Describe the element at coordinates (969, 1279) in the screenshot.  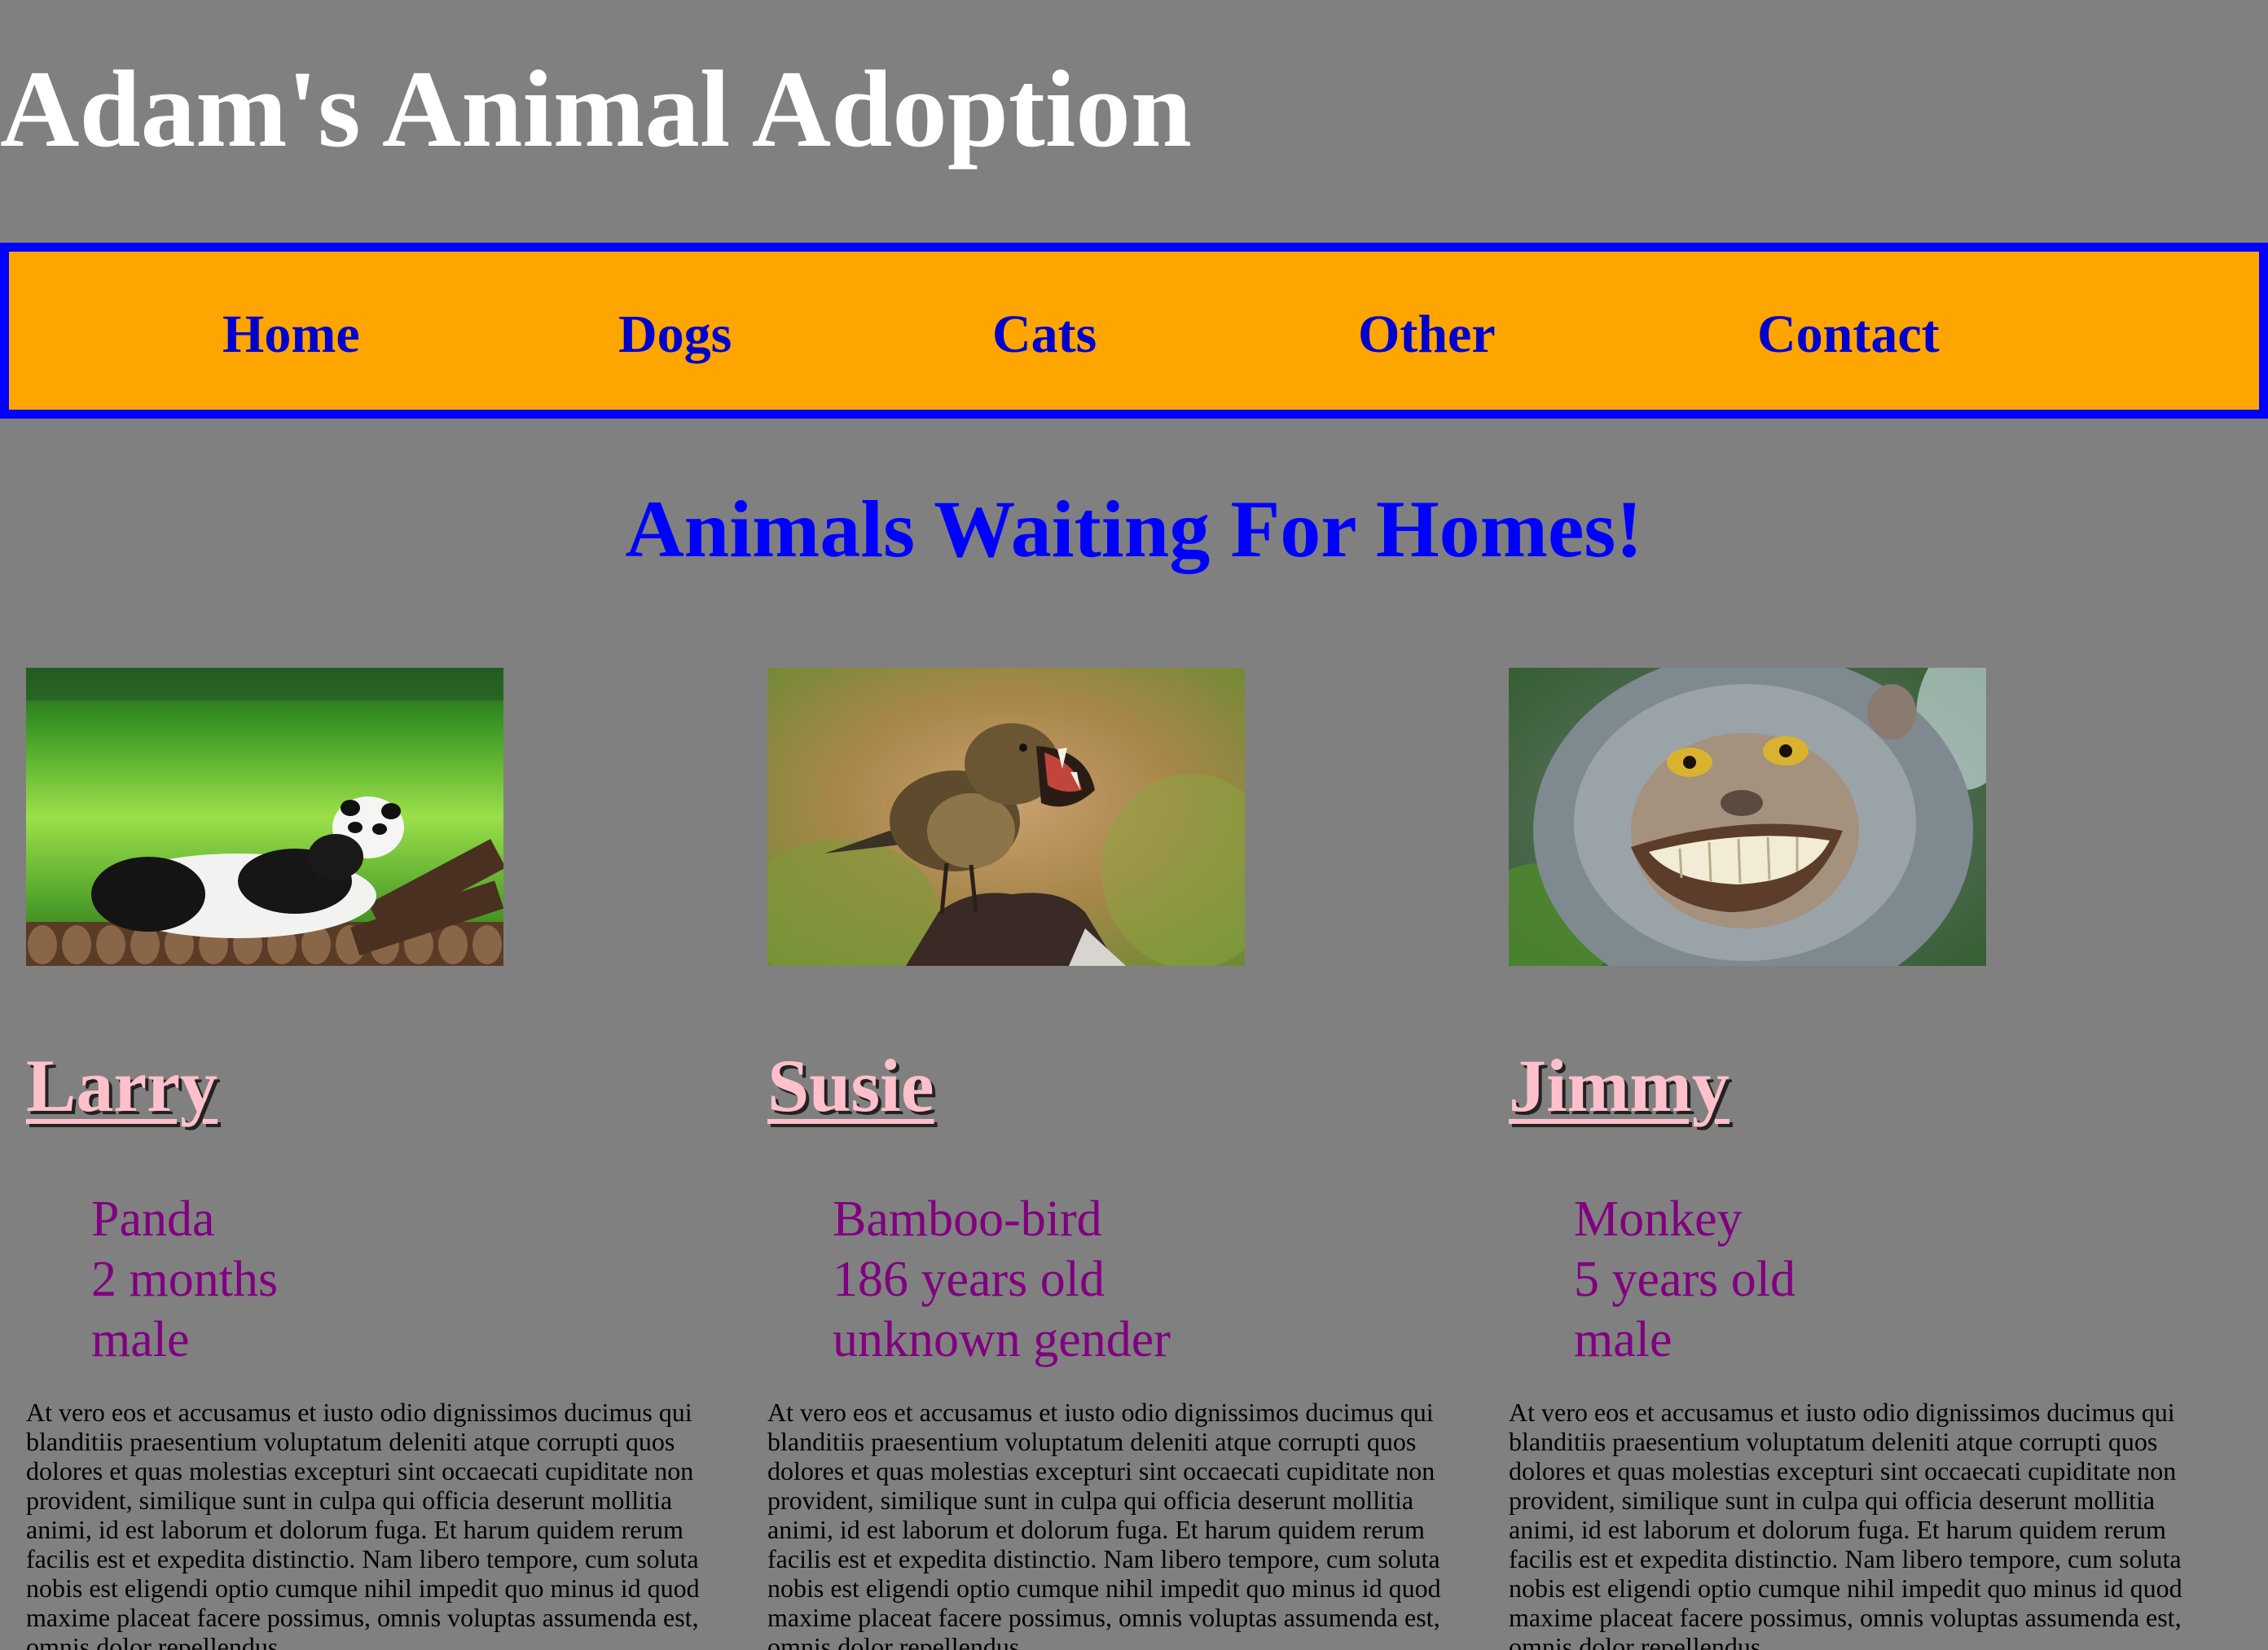
I see `animal-age: 186 years old` at that location.